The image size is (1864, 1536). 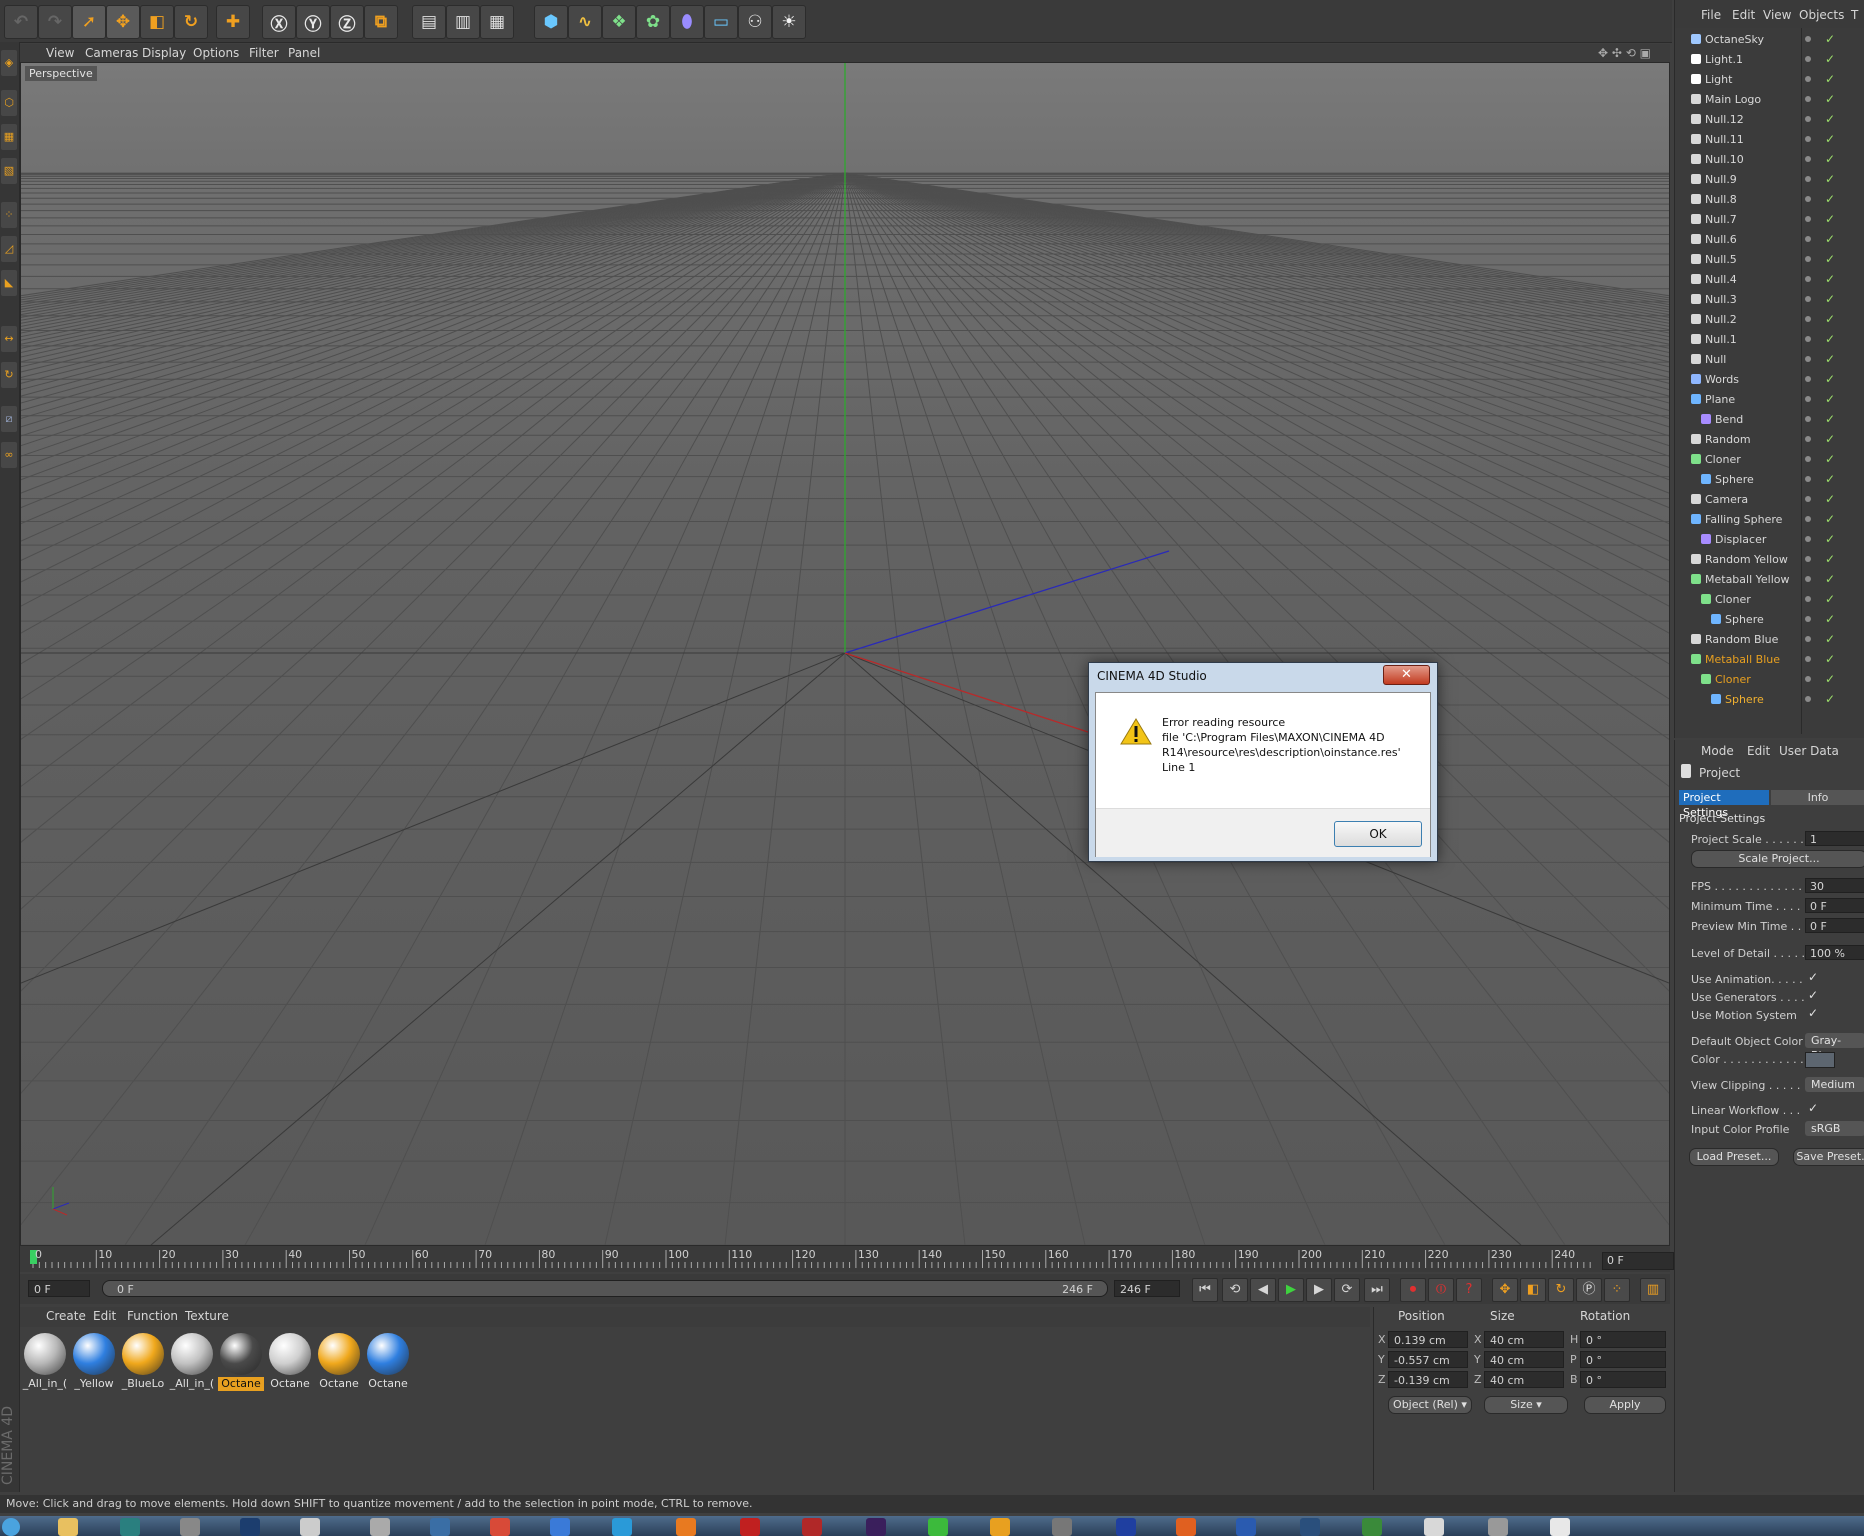 I want to click on render-settings-icon: ▦, so click(x=497, y=22).